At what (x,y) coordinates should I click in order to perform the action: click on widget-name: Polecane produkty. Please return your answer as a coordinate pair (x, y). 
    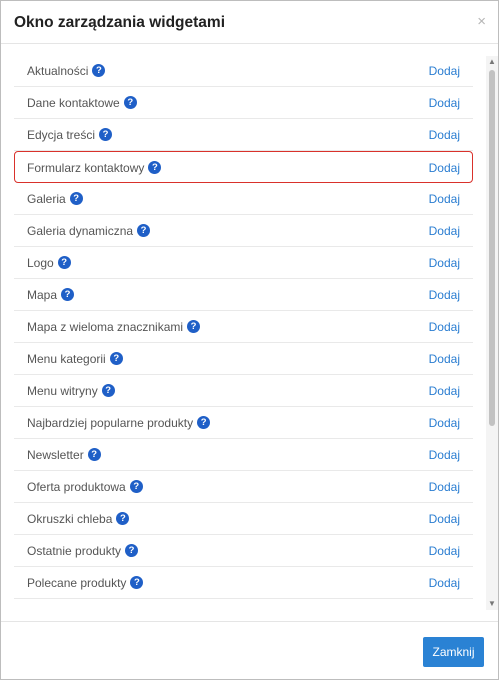
    Looking at the image, I should click on (77, 582).